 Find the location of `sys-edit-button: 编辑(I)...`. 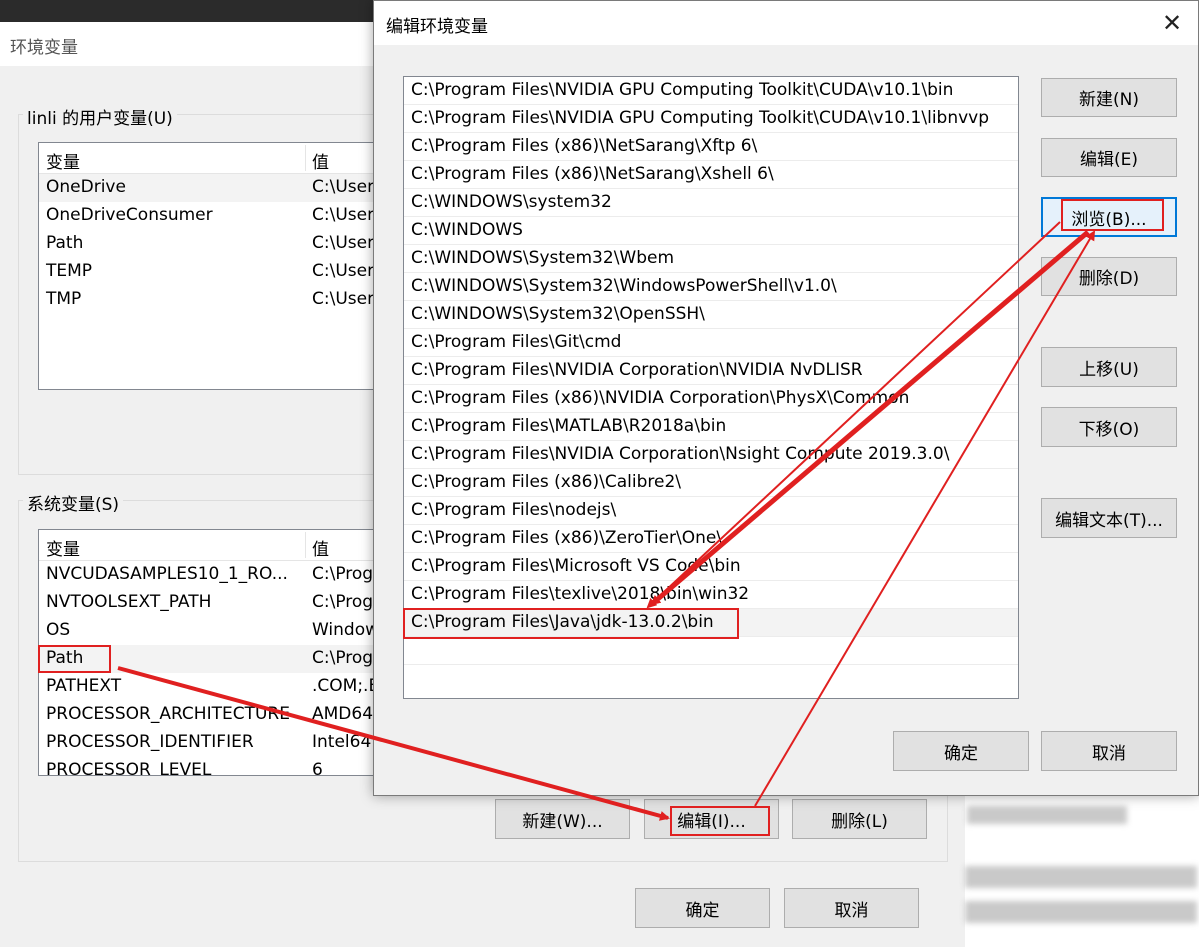

sys-edit-button: 编辑(I)... is located at coordinates (711, 819).